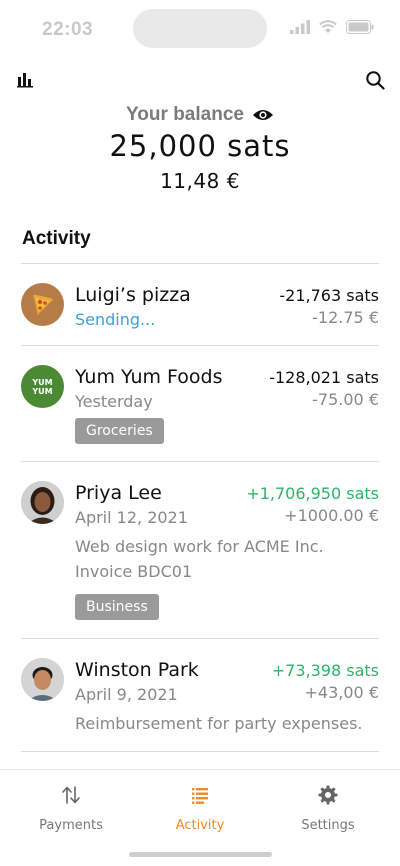 This screenshot has height=866, width=400. I want to click on list-icon, so click(200, 796).